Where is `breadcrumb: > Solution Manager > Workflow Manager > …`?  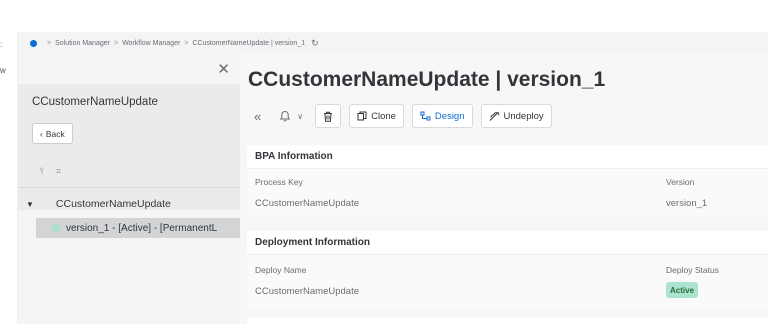
breadcrumb: > Solution Manager > Workflow Manager > … is located at coordinates (393, 43).